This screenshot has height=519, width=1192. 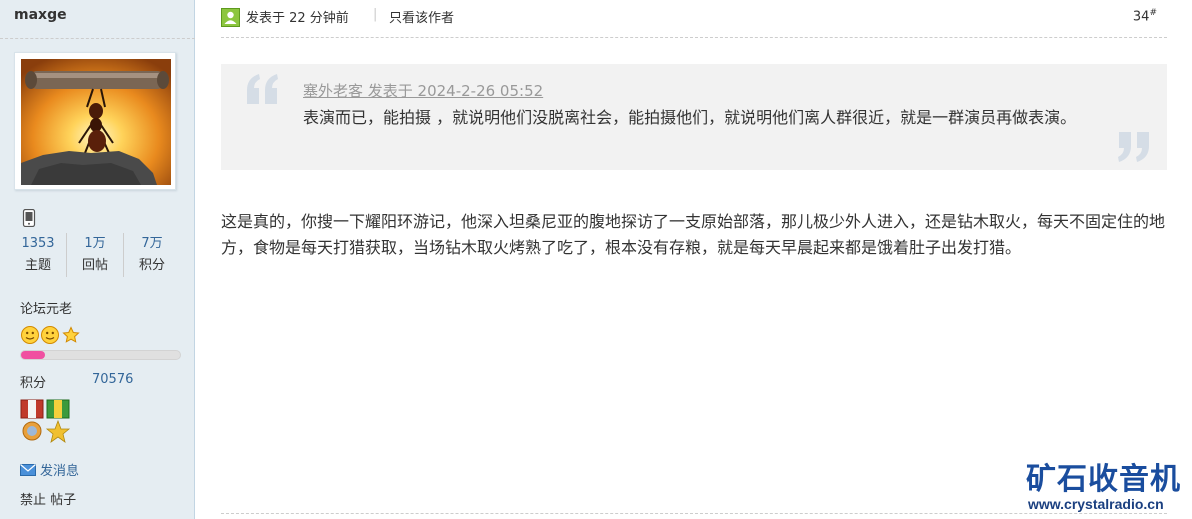 What do you see at coordinates (1133, 147) in the screenshot?
I see `close-quote-icon` at bounding box center [1133, 147].